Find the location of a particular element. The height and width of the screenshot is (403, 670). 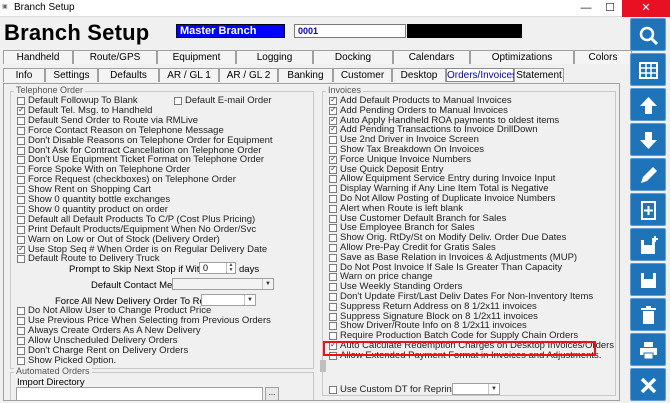

save-new-icon is located at coordinates (649, 245).